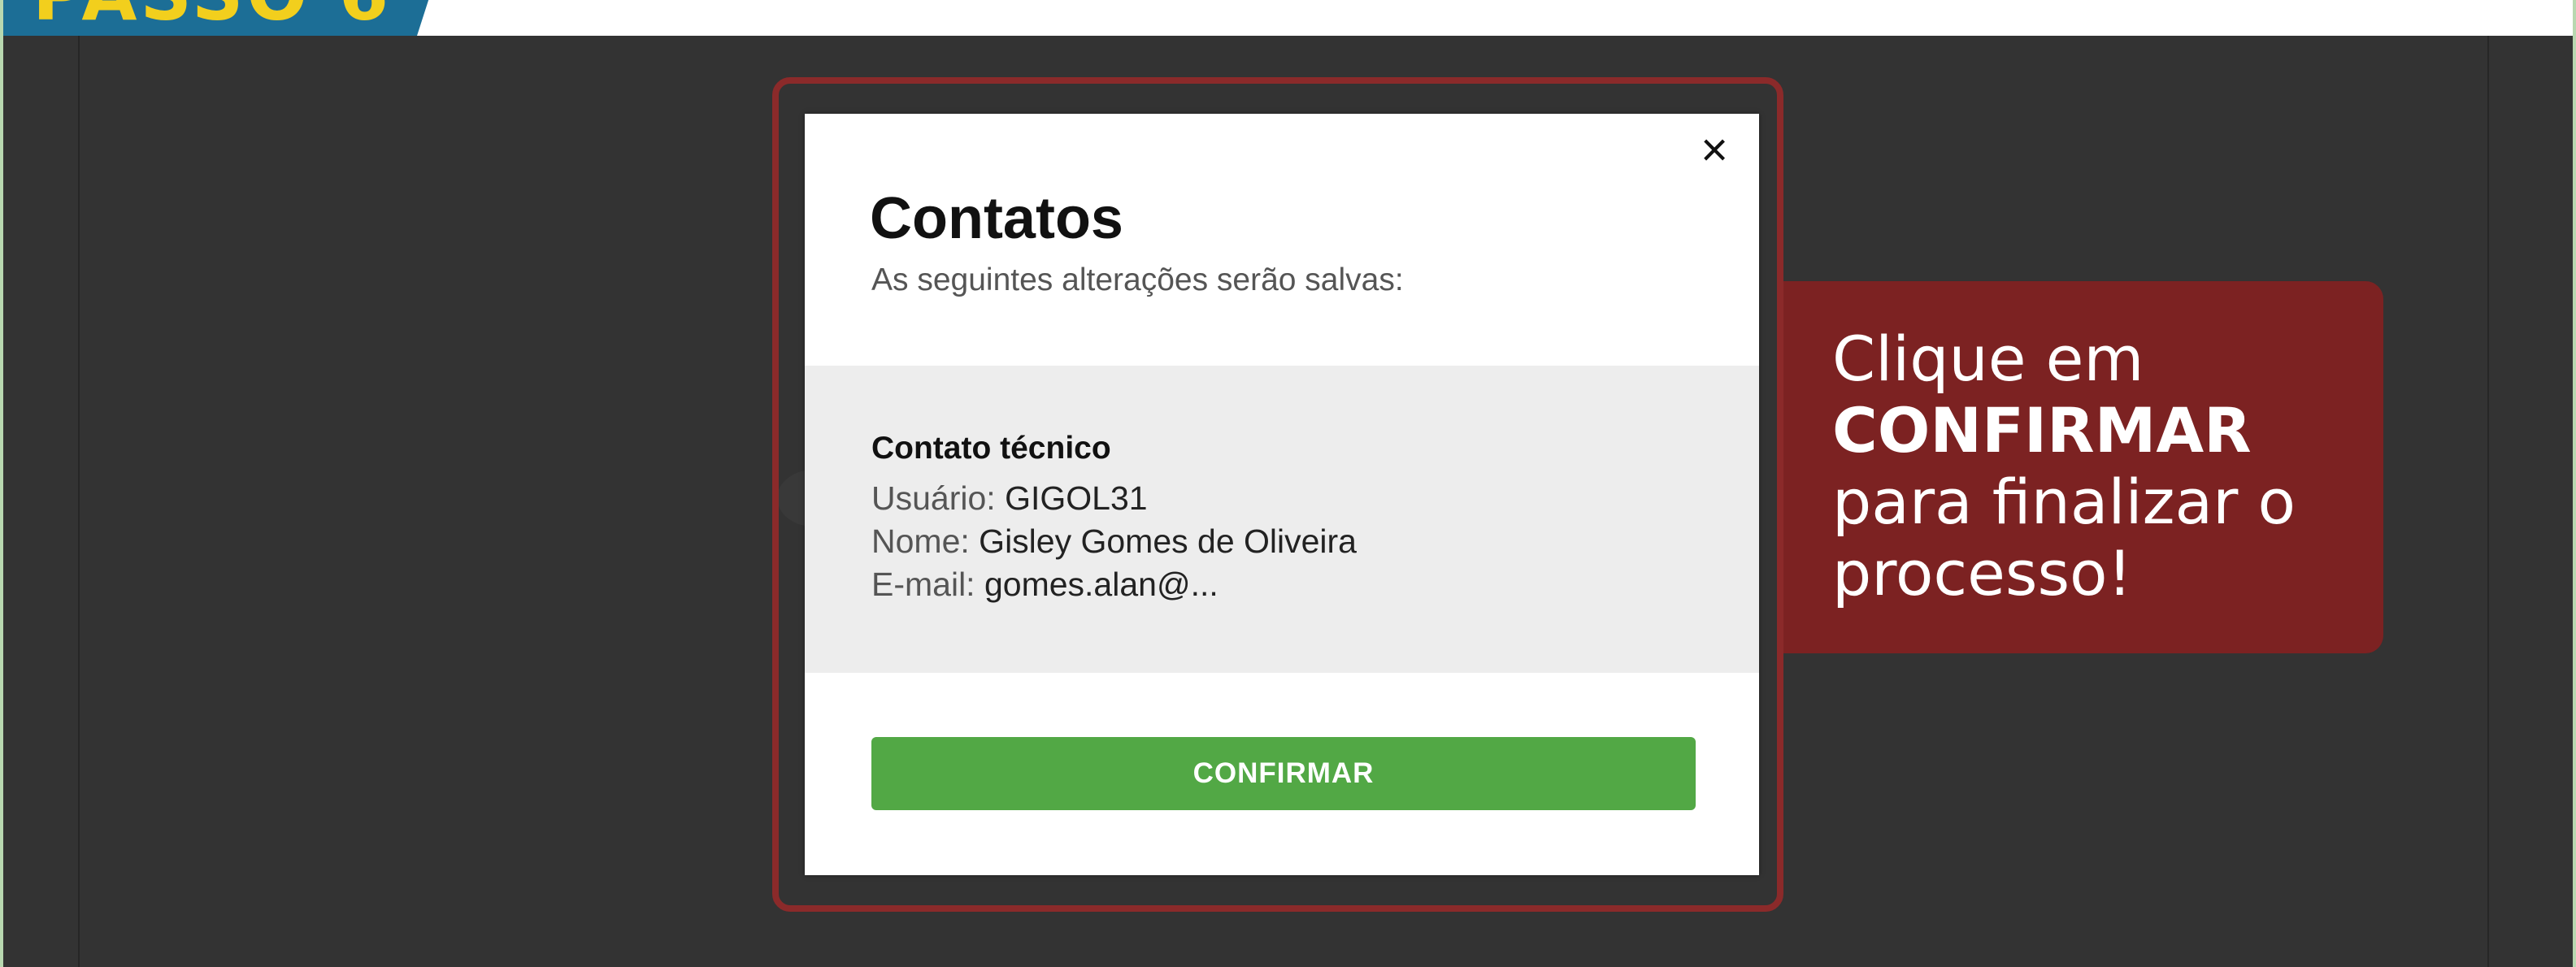 This screenshot has width=2576, height=967. Describe the element at coordinates (1168, 541) in the screenshot. I see `name-value: Gisley Gomes de Oliveira` at that location.